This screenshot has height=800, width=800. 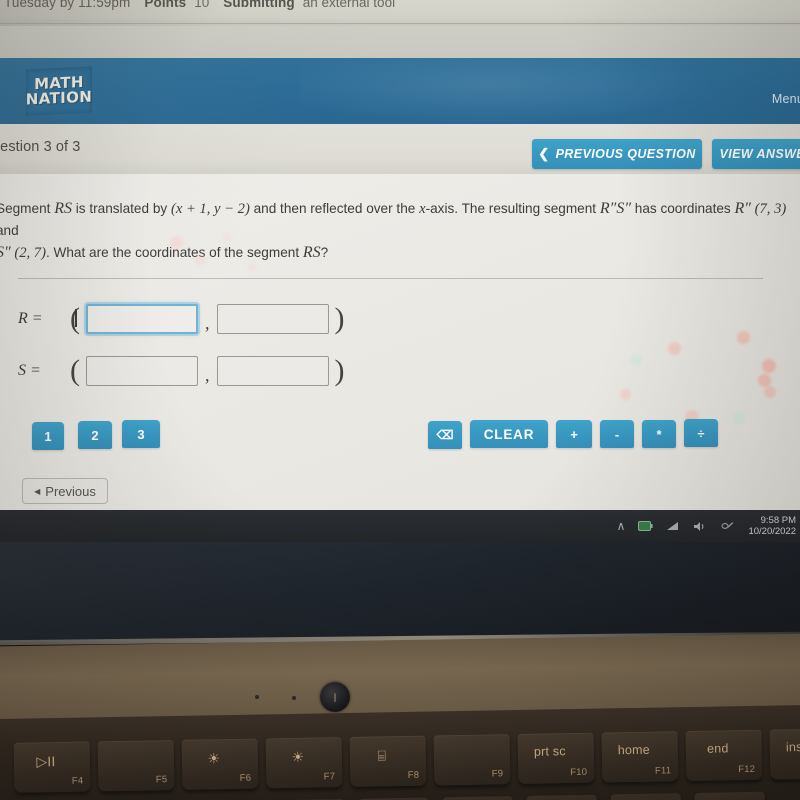 What do you see at coordinates (202, 5) in the screenshot?
I see `points-value: 10` at bounding box center [202, 5].